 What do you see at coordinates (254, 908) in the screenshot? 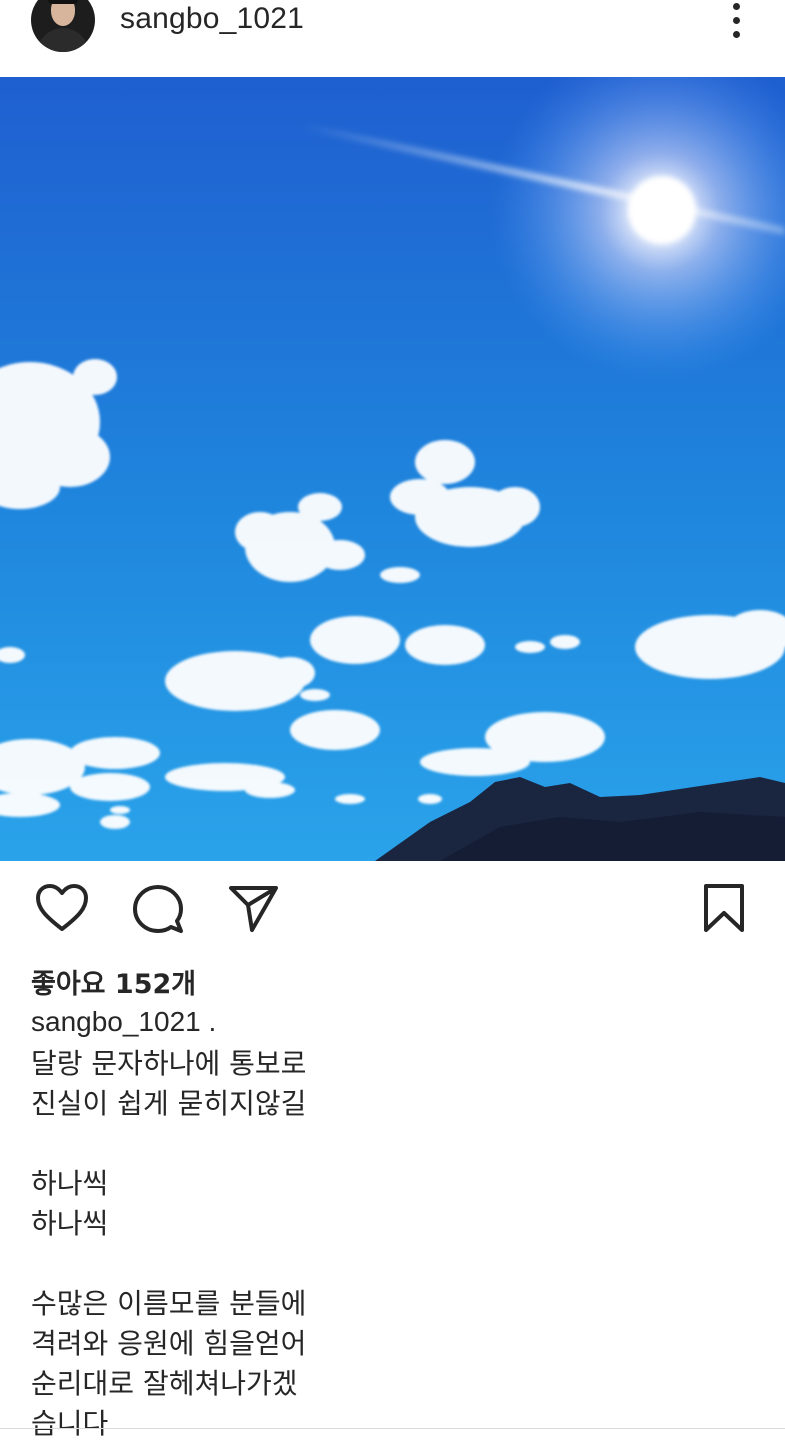
I see `send-icon` at bounding box center [254, 908].